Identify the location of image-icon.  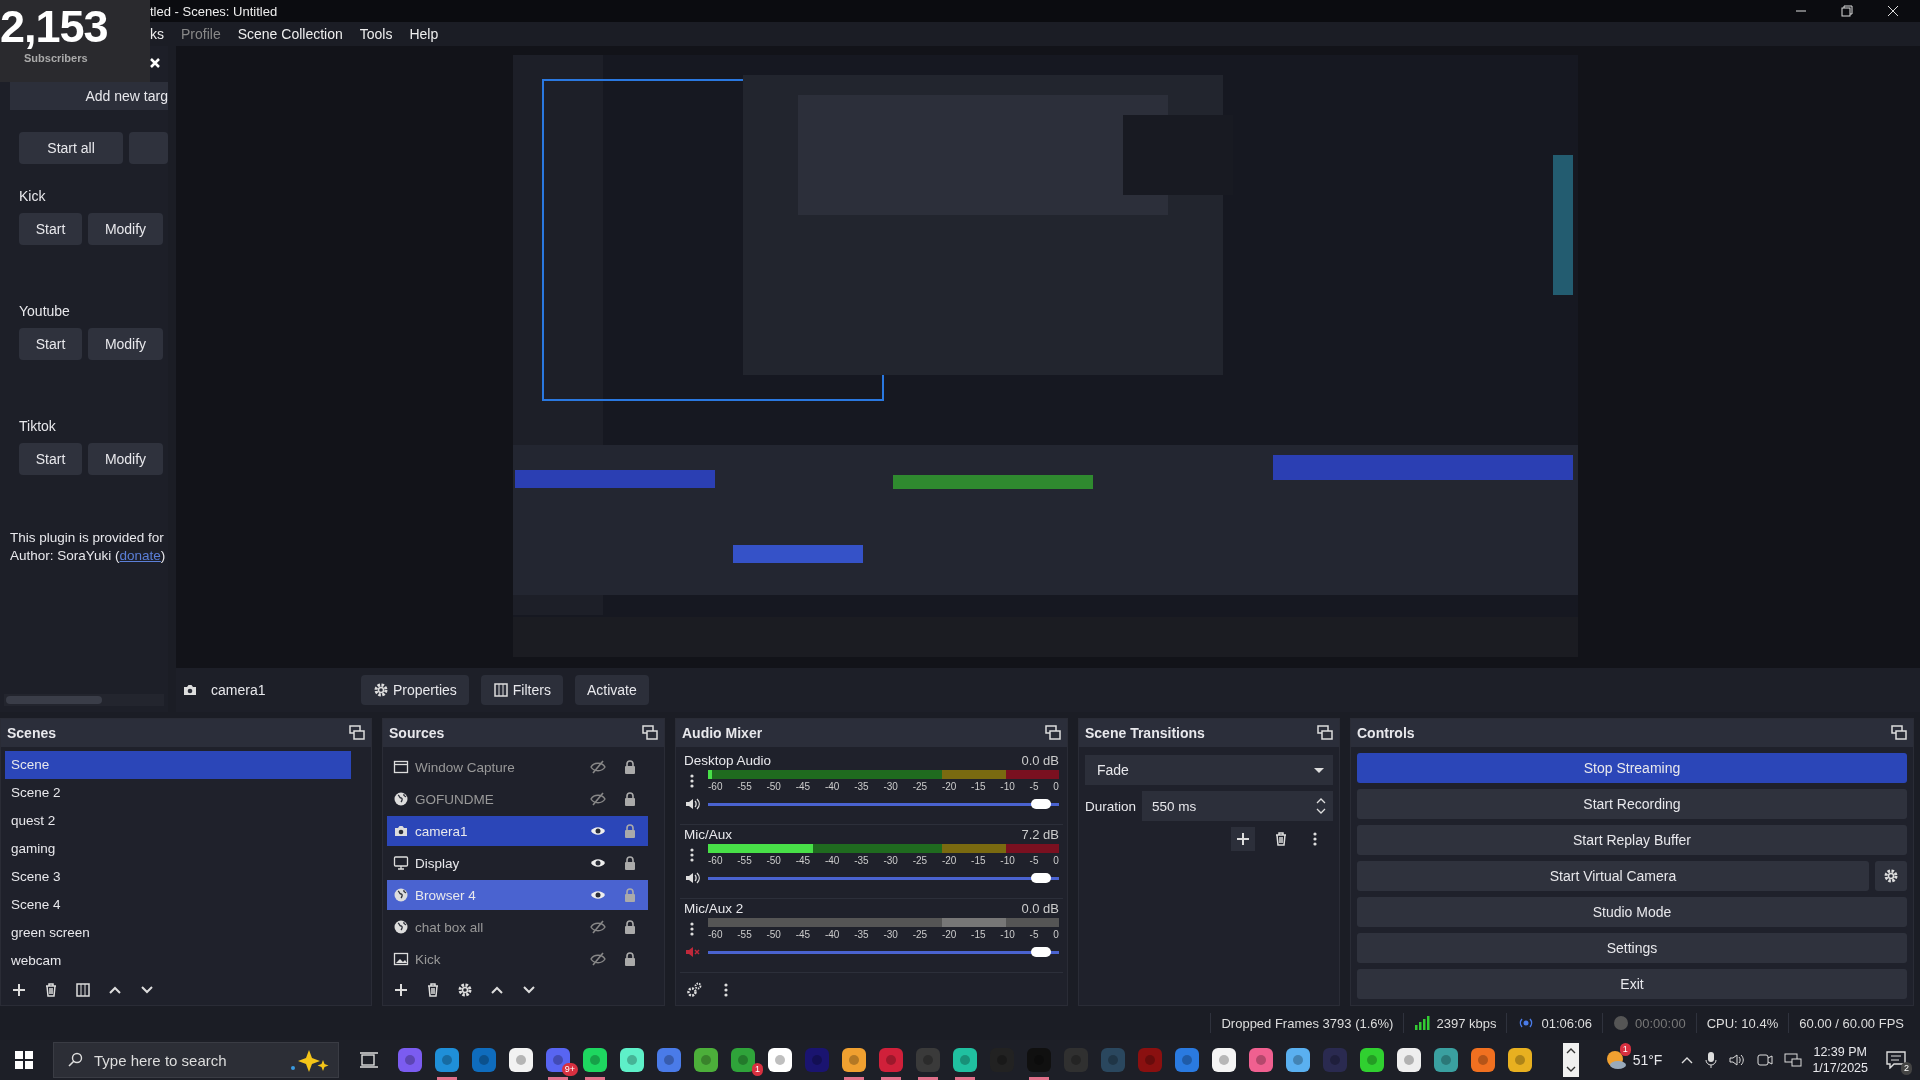
(401, 959).